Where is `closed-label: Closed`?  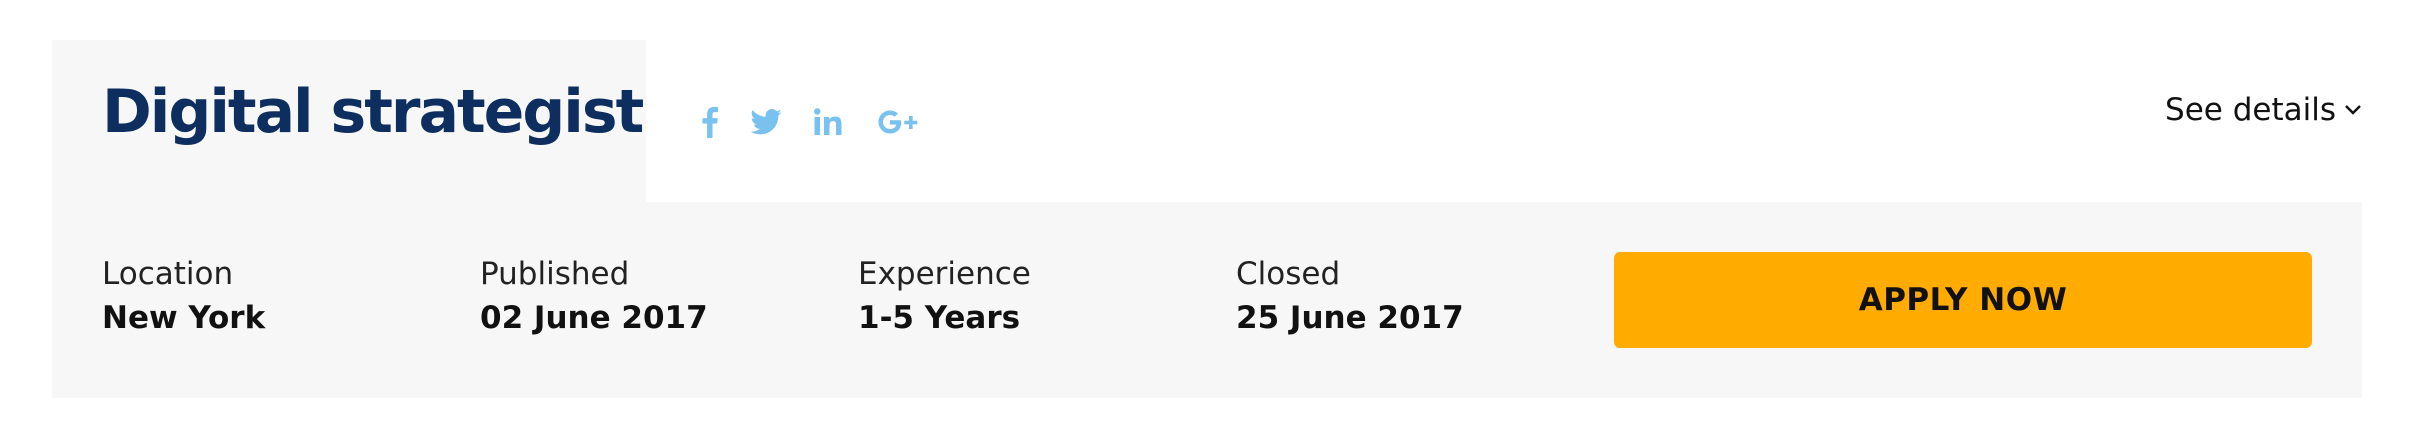 closed-label: Closed is located at coordinates (1288, 274).